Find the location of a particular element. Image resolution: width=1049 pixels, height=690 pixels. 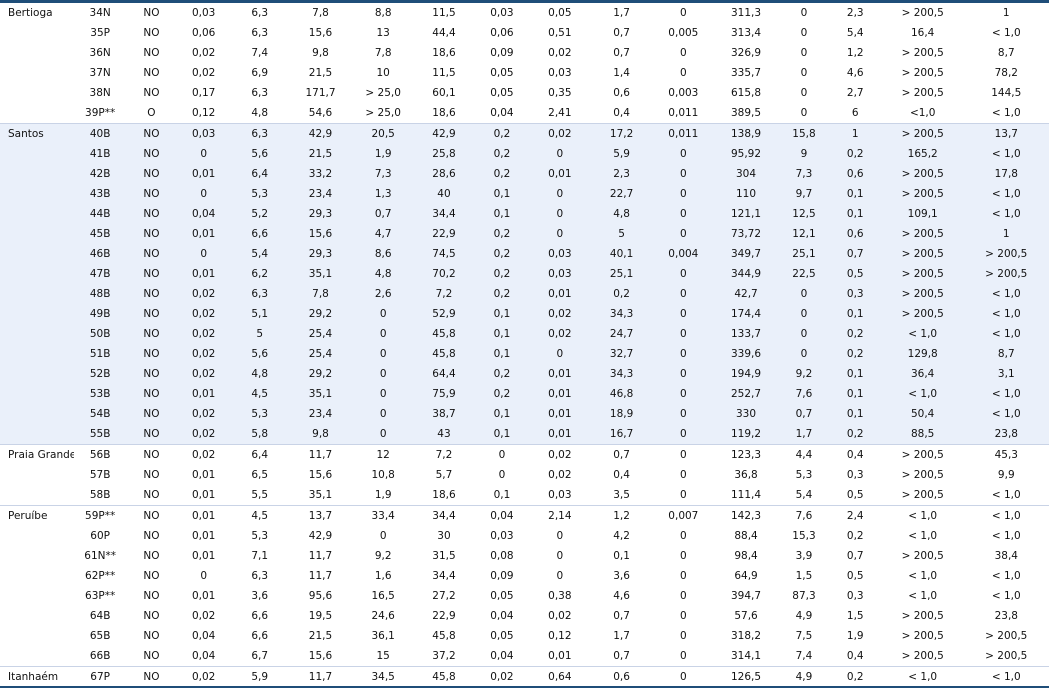

sample-id: 44B is located at coordinates (100, 214).